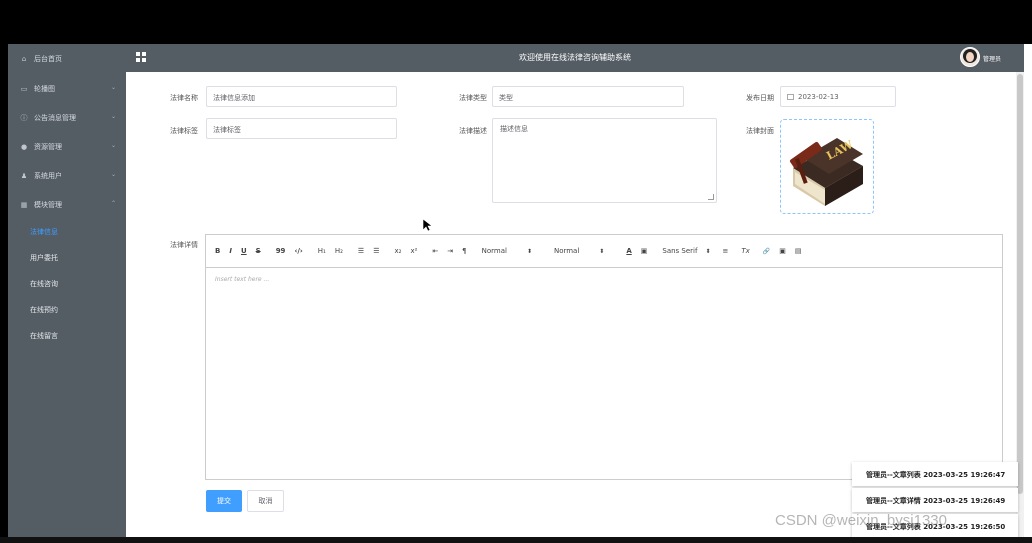  I want to click on header-select: Normal ⬍, so click(579, 251).